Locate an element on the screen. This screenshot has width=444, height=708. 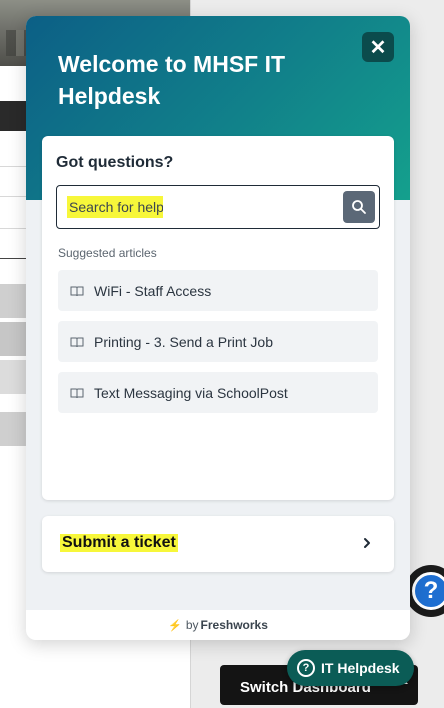
search-card-heading: Got questions? is located at coordinates (115, 162).